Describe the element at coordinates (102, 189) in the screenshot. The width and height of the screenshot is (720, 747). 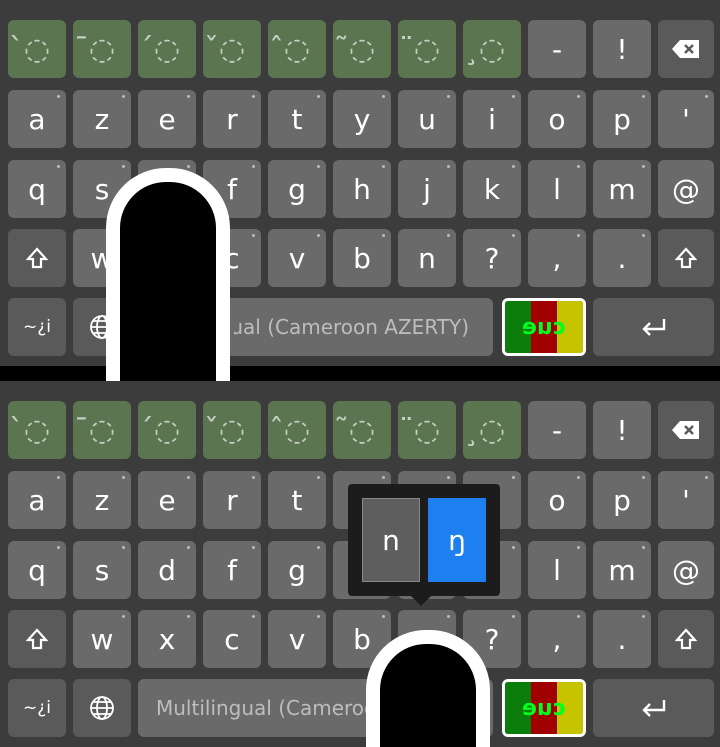
I see `key-label: s` at that location.